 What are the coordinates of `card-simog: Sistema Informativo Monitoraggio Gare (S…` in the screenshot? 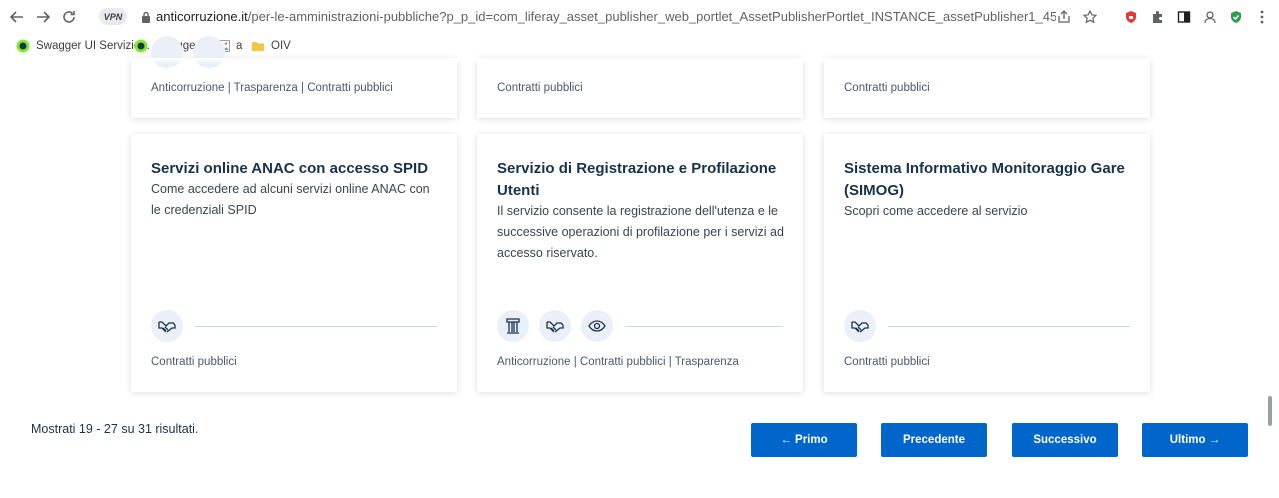 It's located at (987, 263).